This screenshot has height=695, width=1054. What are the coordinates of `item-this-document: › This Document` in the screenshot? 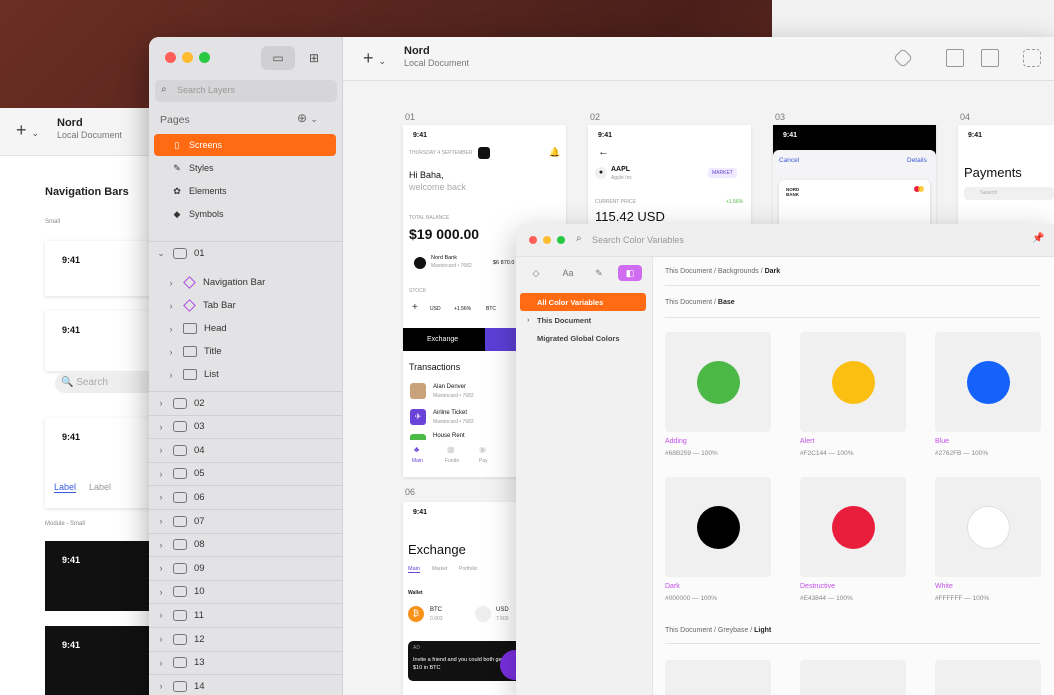 It's located at (583, 320).